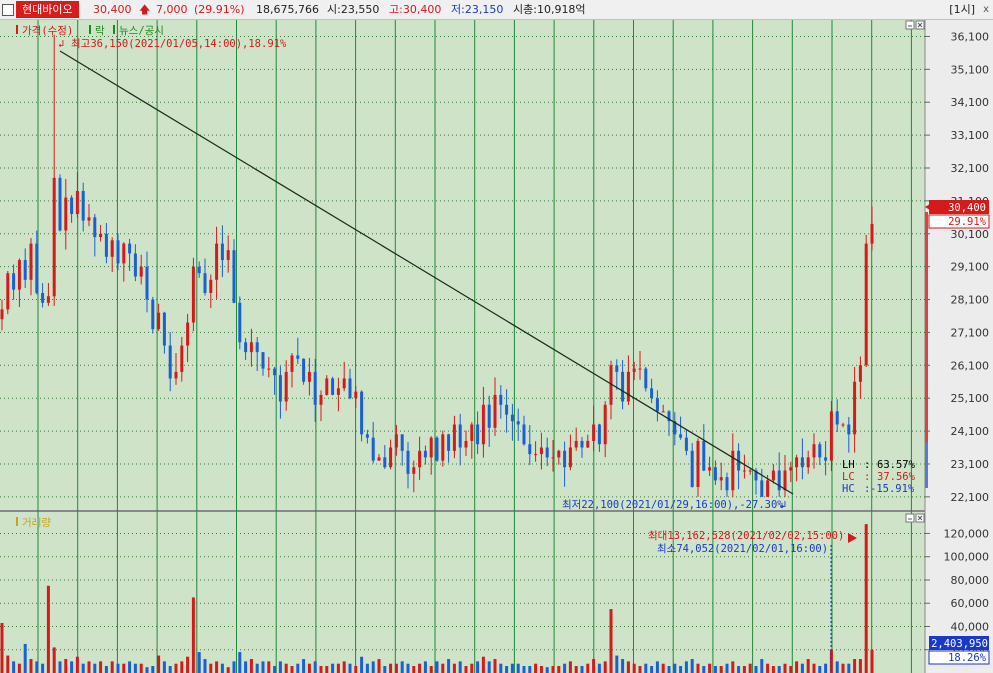 The width and height of the screenshot is (993, 673). What do you see at coordinates (970, 36) in the screenshot?
I see `y-tick-label: 36,100` at bounding box center [970, 36].